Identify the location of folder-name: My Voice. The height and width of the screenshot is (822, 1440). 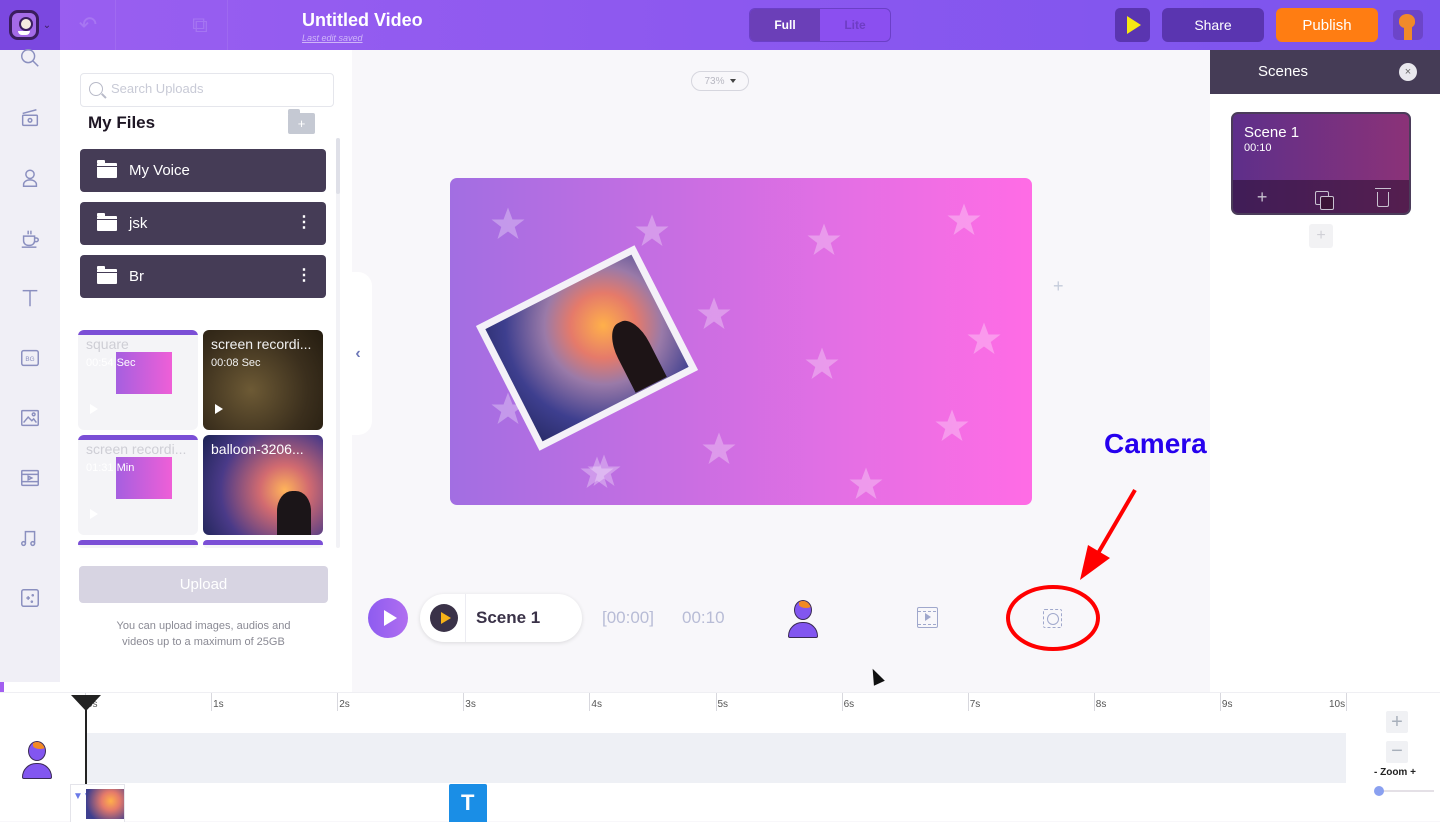
(159, 170).